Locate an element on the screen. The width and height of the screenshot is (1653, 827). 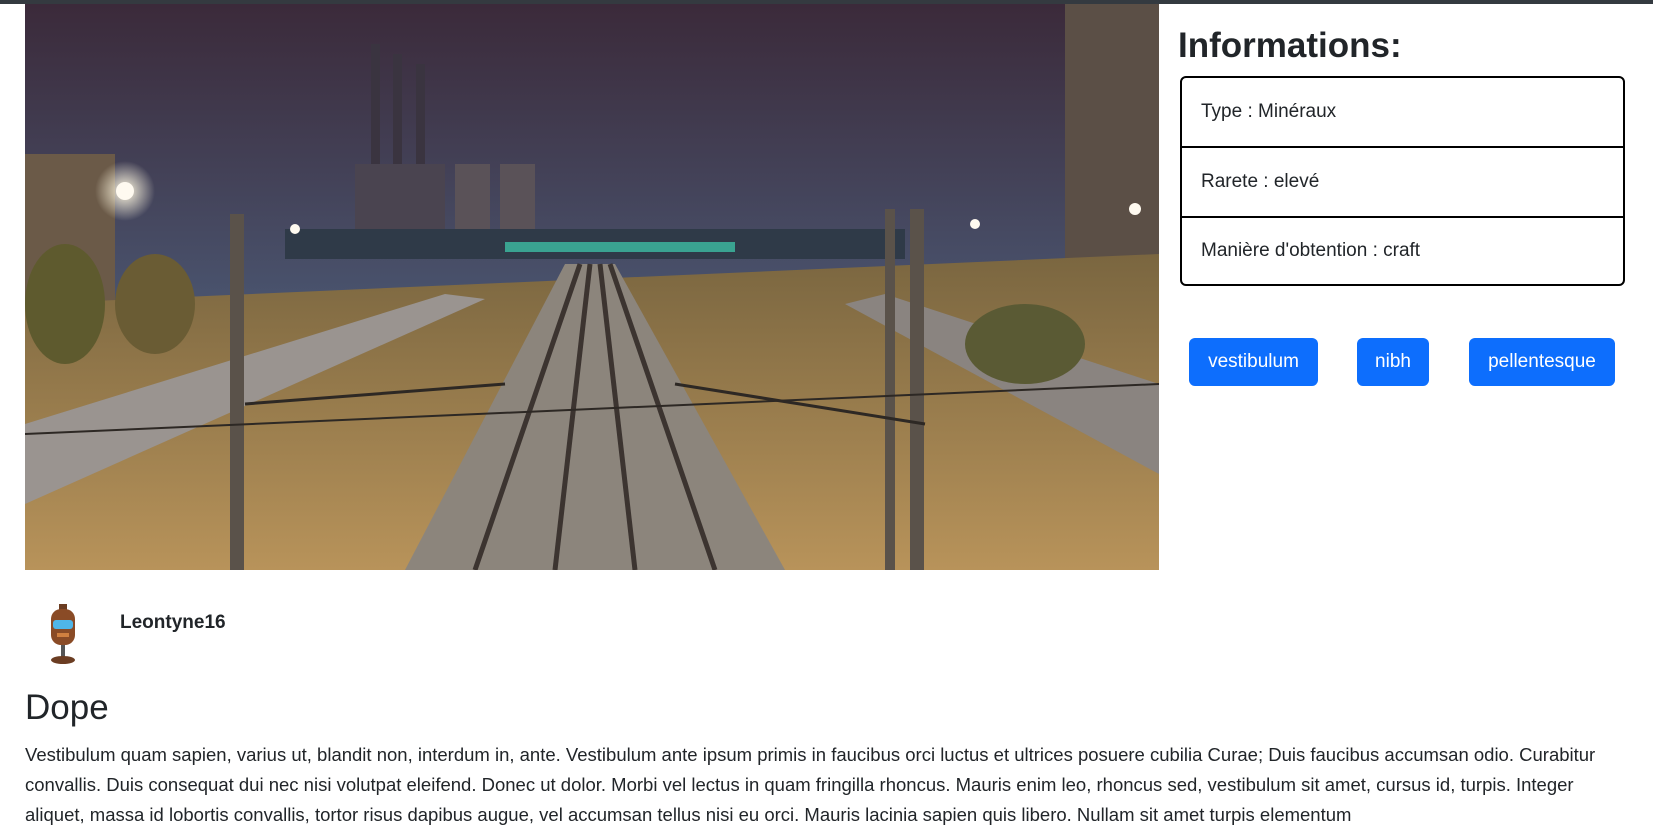
post-title: Dope is located at coordinates (67, 707).